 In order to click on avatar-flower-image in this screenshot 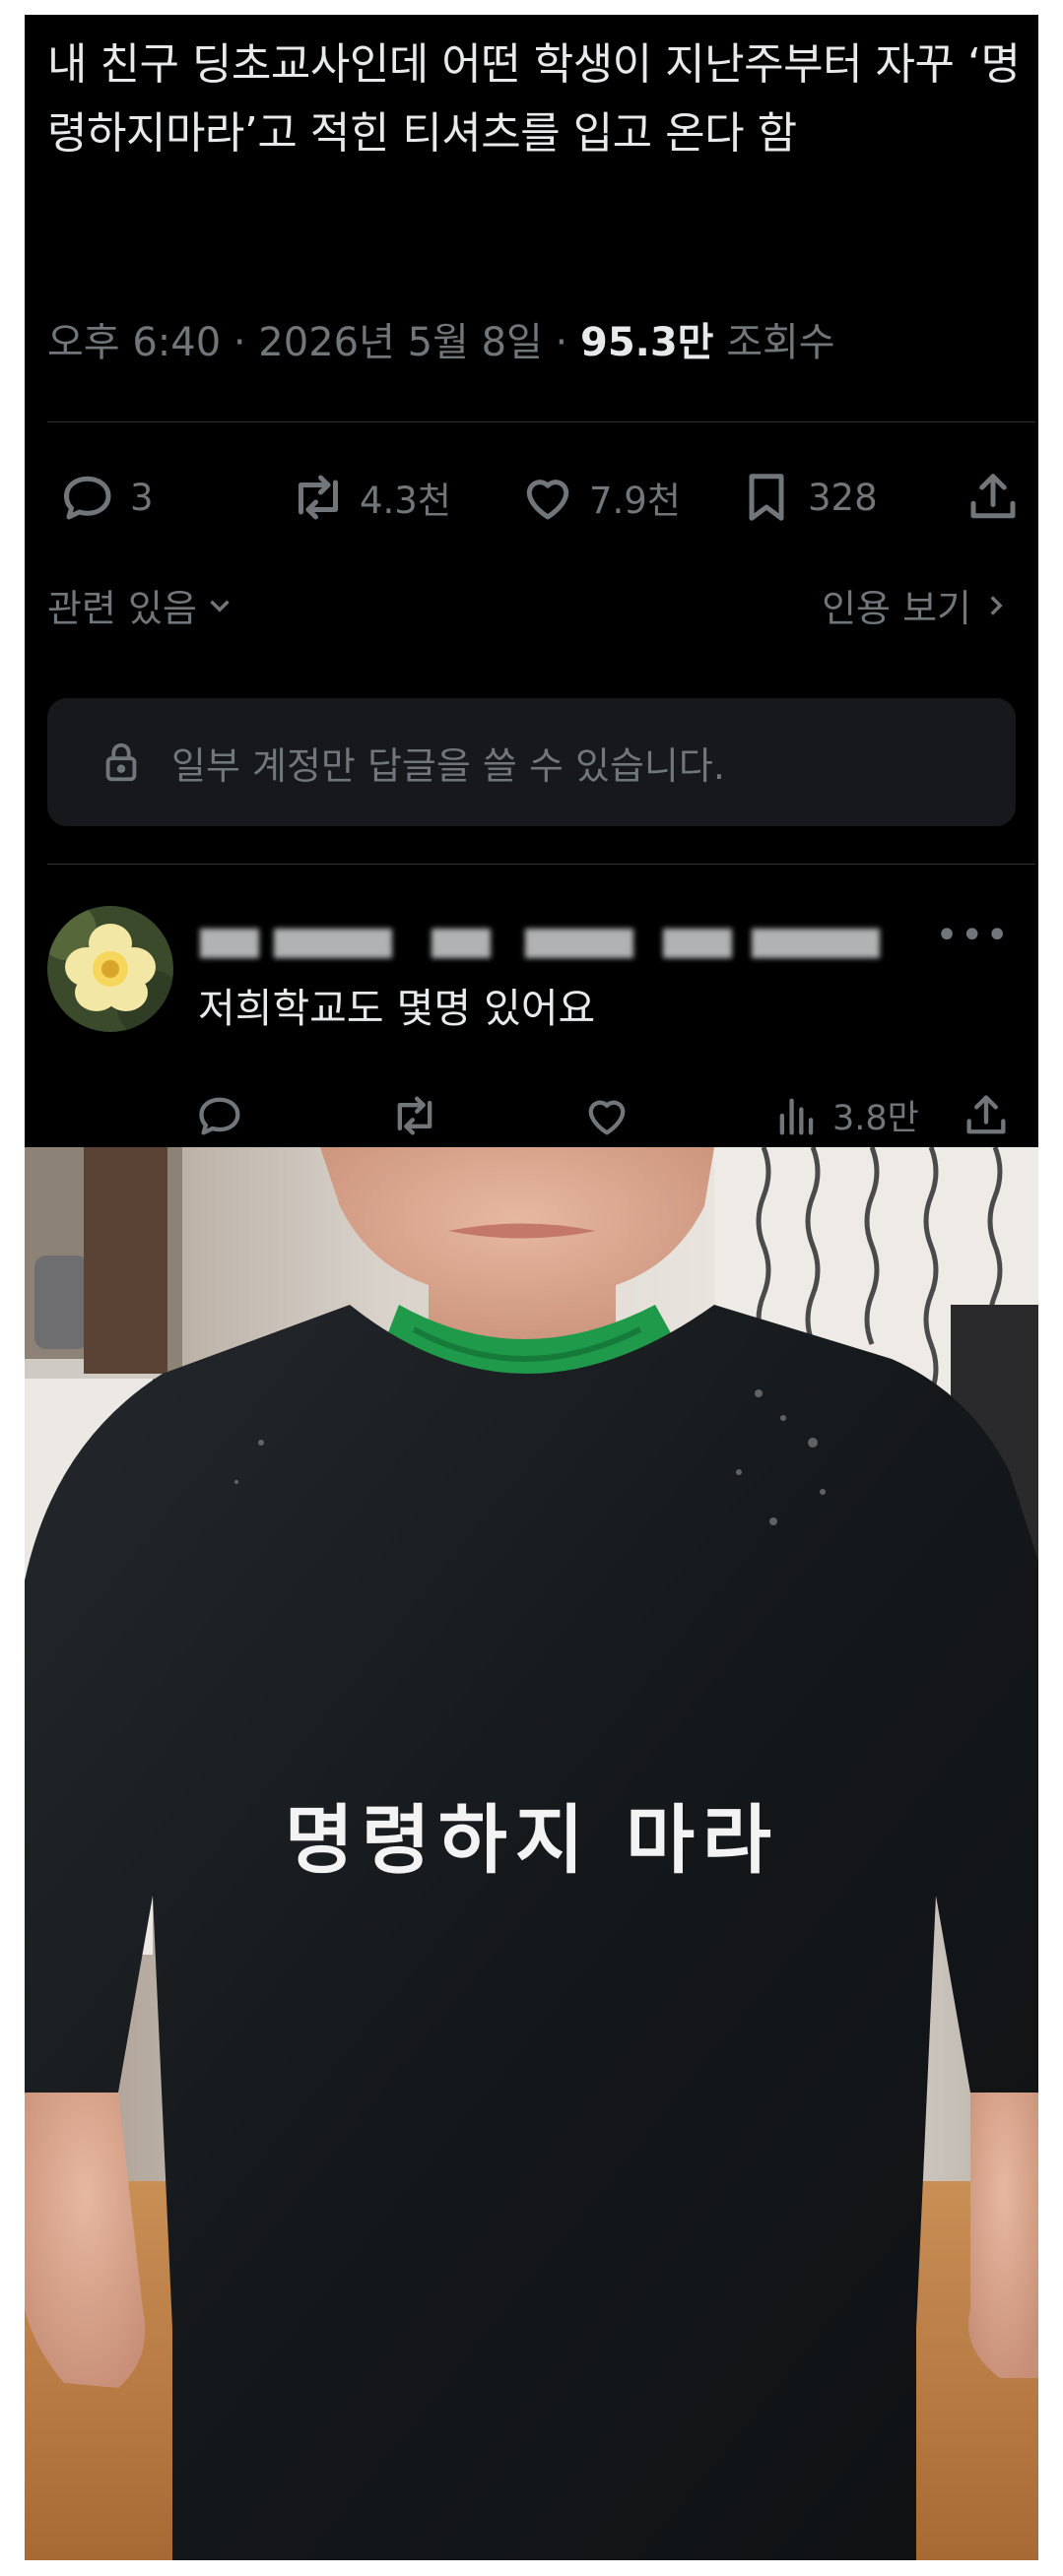, I will do `click(110, 969)`.